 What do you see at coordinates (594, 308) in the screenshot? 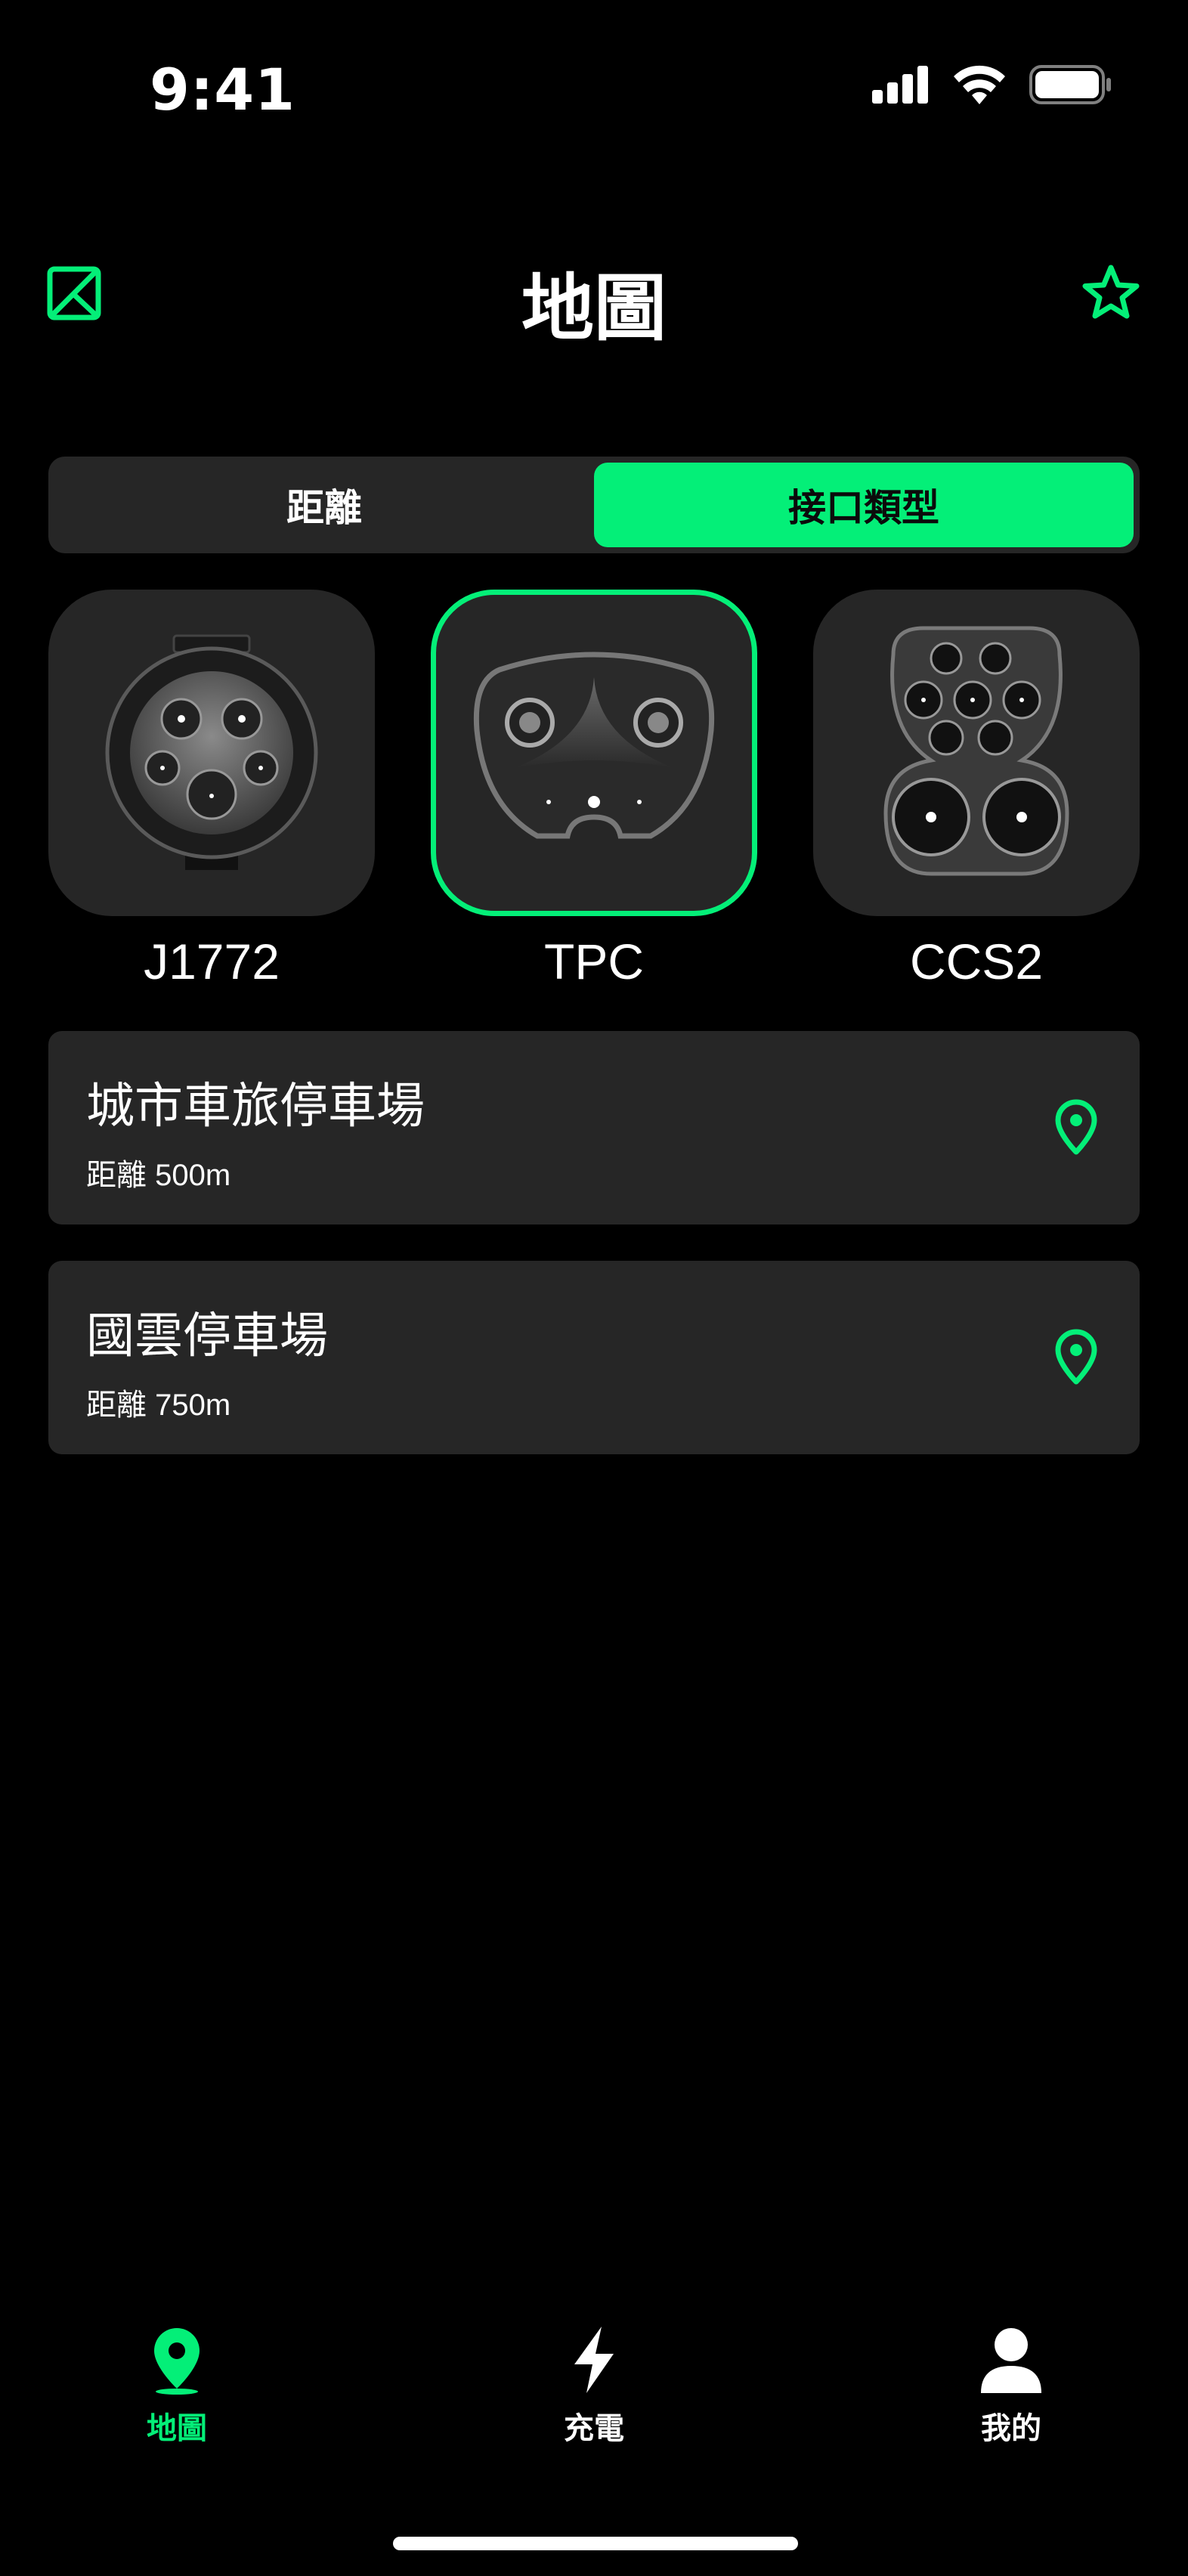
I see `page-title: 地圖` at bounding box center [594, 308].